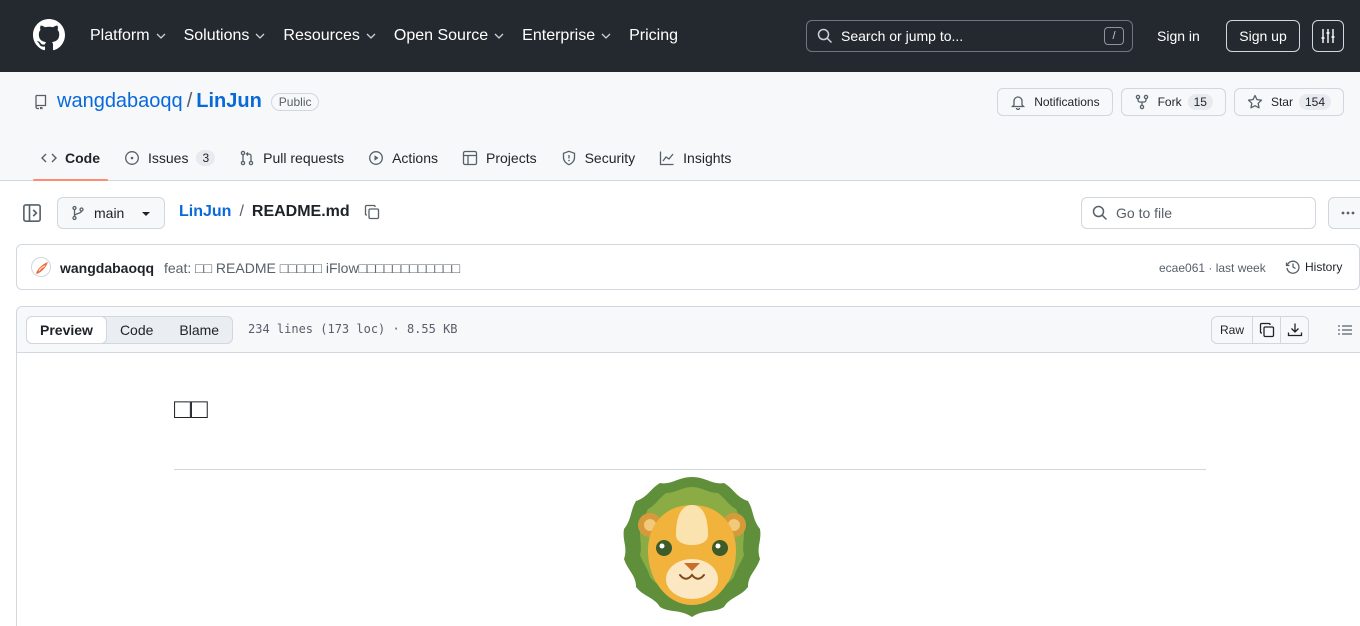  I want to click on nav-label: Open Source, so click(441, 35).